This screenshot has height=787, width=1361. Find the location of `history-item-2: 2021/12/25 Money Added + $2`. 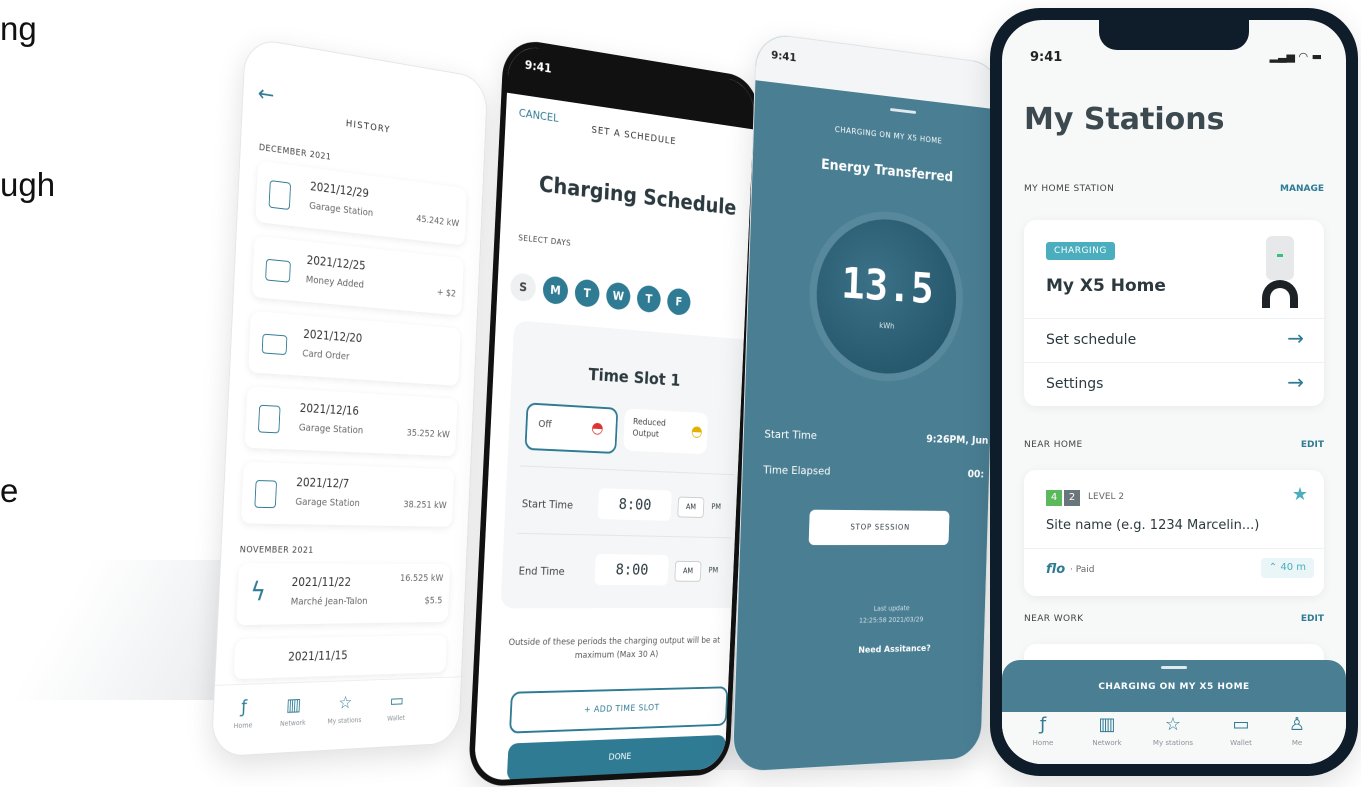

history-item-2: 2021/12/25 Money Added + $2 is located at coordinates (357, 275).